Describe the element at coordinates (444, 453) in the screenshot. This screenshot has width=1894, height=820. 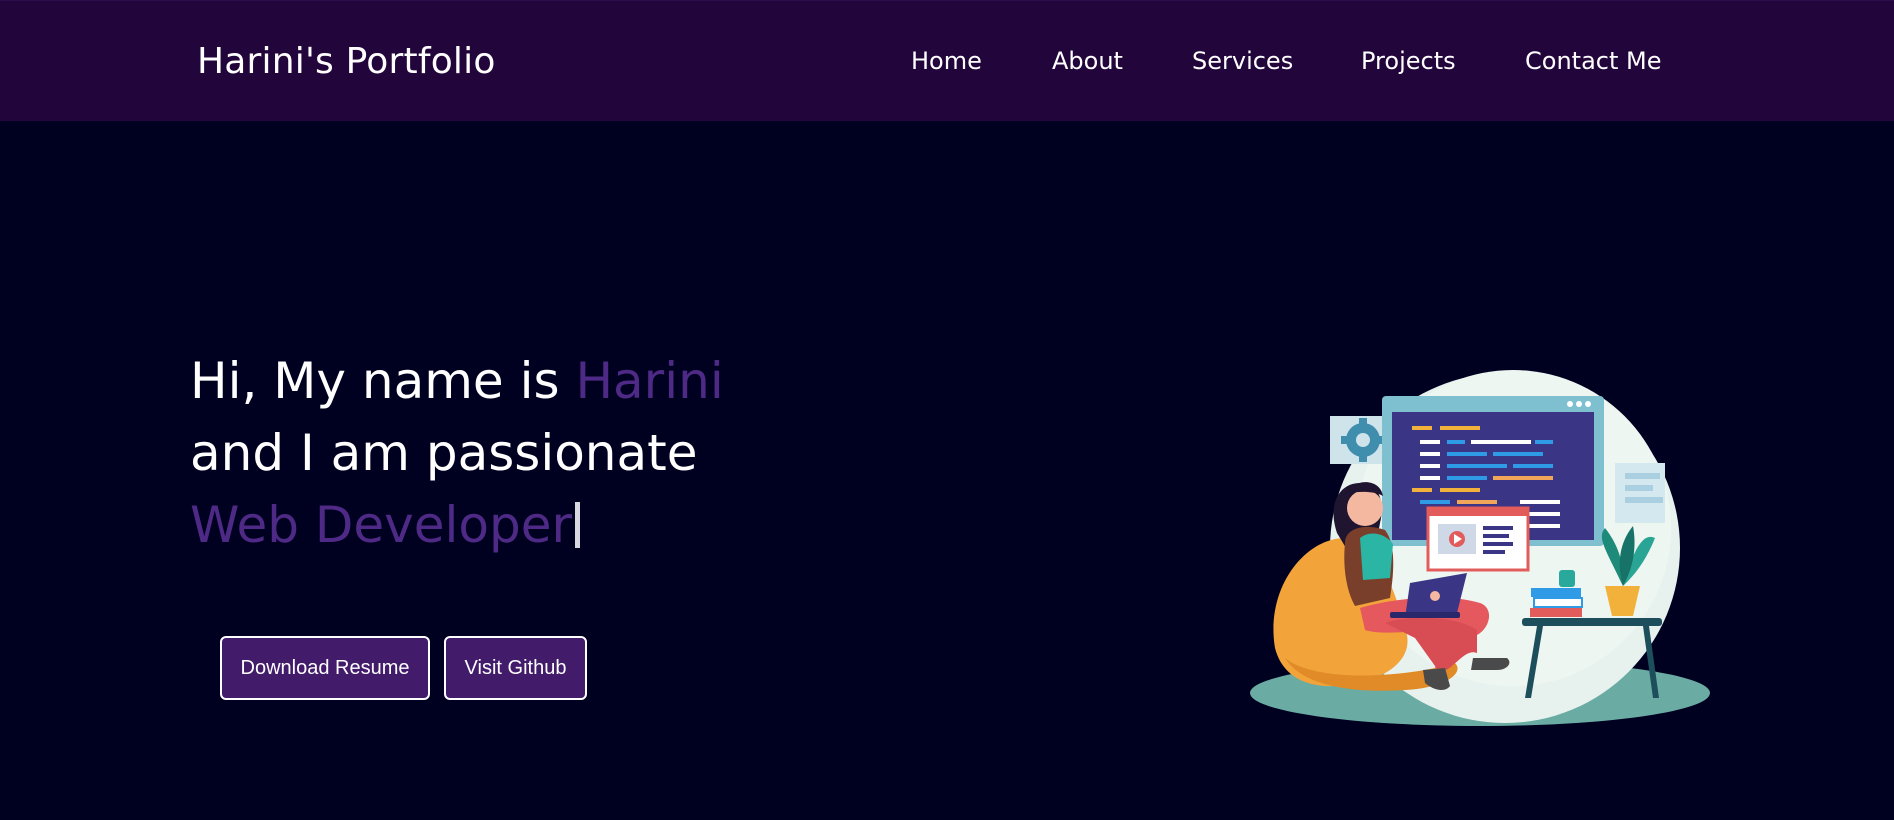
I see `hero-line-2: and I am passionate` at that location.